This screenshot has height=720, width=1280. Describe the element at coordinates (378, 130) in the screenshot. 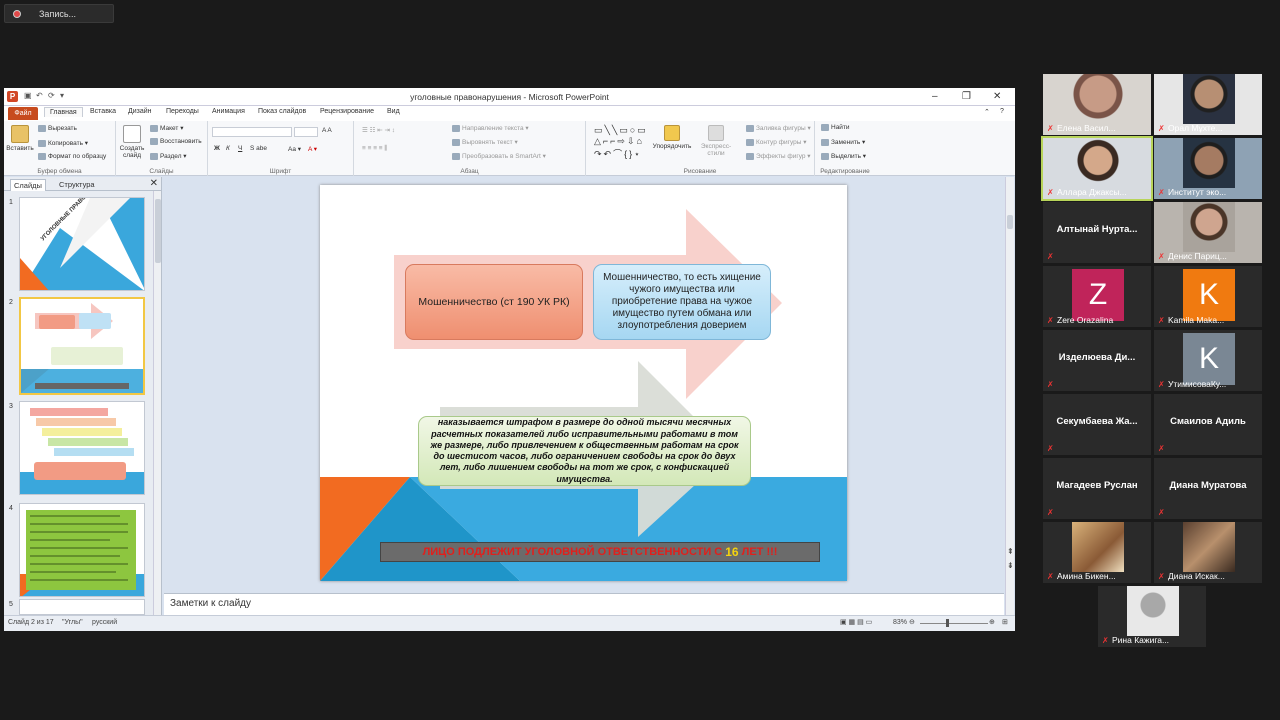

I see `bullets-icon: ☰ ☷ ⇤ ⇥ ↕` at that location.